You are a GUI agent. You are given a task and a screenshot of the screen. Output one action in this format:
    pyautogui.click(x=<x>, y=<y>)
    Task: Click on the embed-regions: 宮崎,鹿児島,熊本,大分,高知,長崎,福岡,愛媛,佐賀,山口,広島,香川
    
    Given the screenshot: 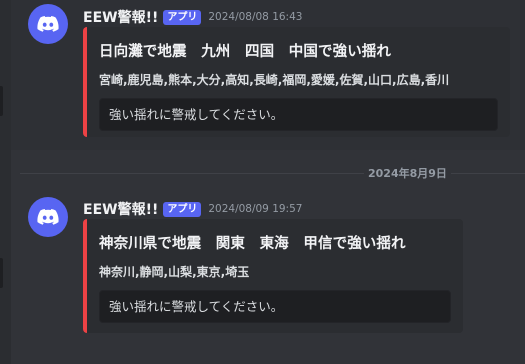 What is the action you would take?
    pyautogui.click(x=274, y=80)
    